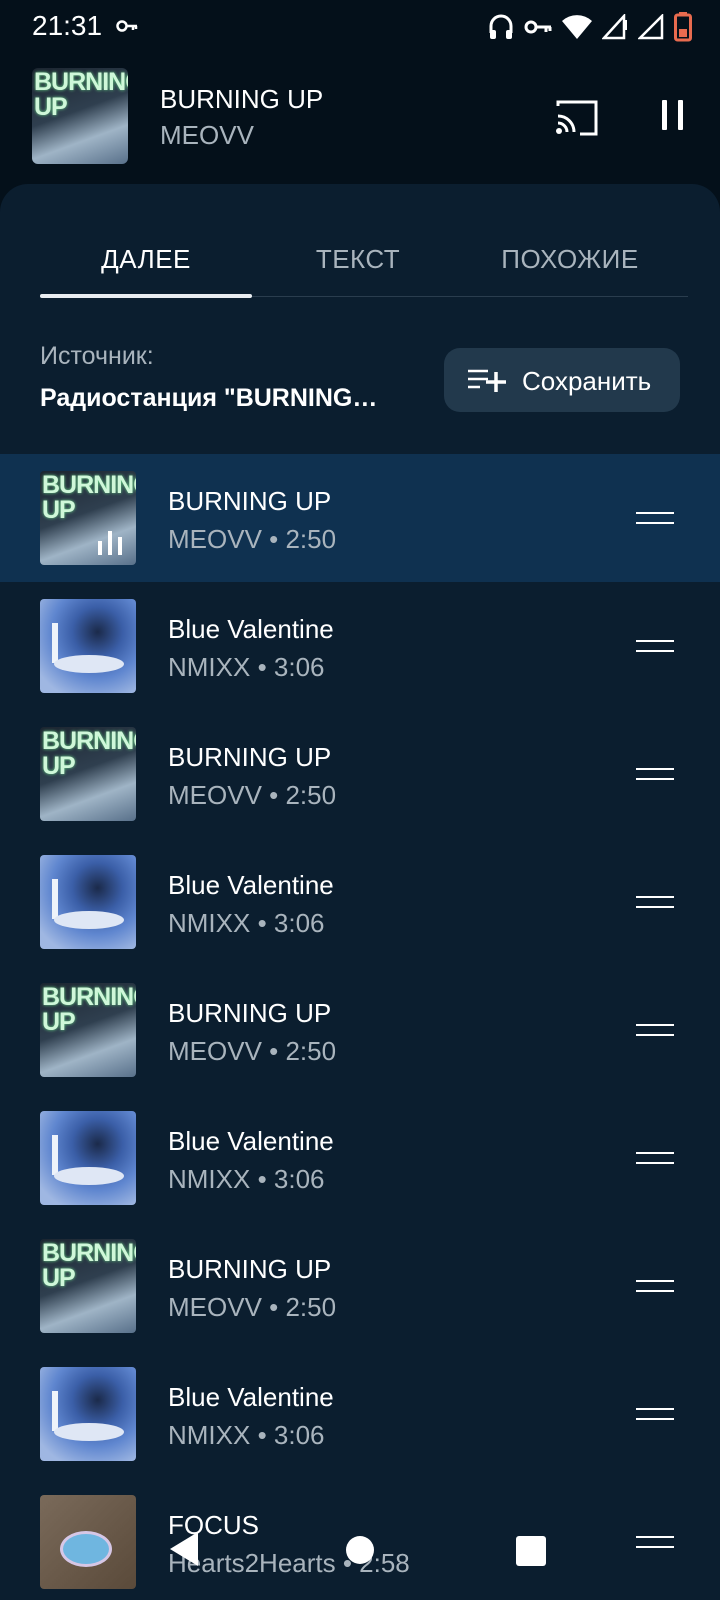  Describe the element at coordinates (67, 25) in the screenshot. I see `status-time: 21:31` at that location.